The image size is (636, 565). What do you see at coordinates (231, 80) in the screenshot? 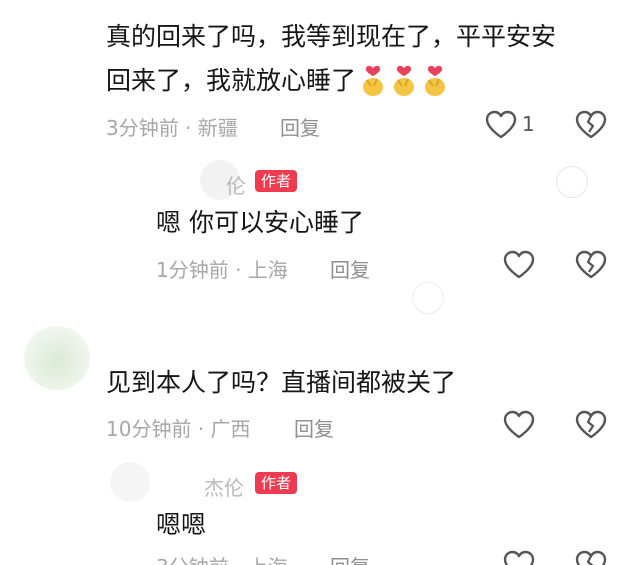
I see `comment-text-line2-text: 回来了，我就放心睡了` at bounding box center [231, 80].